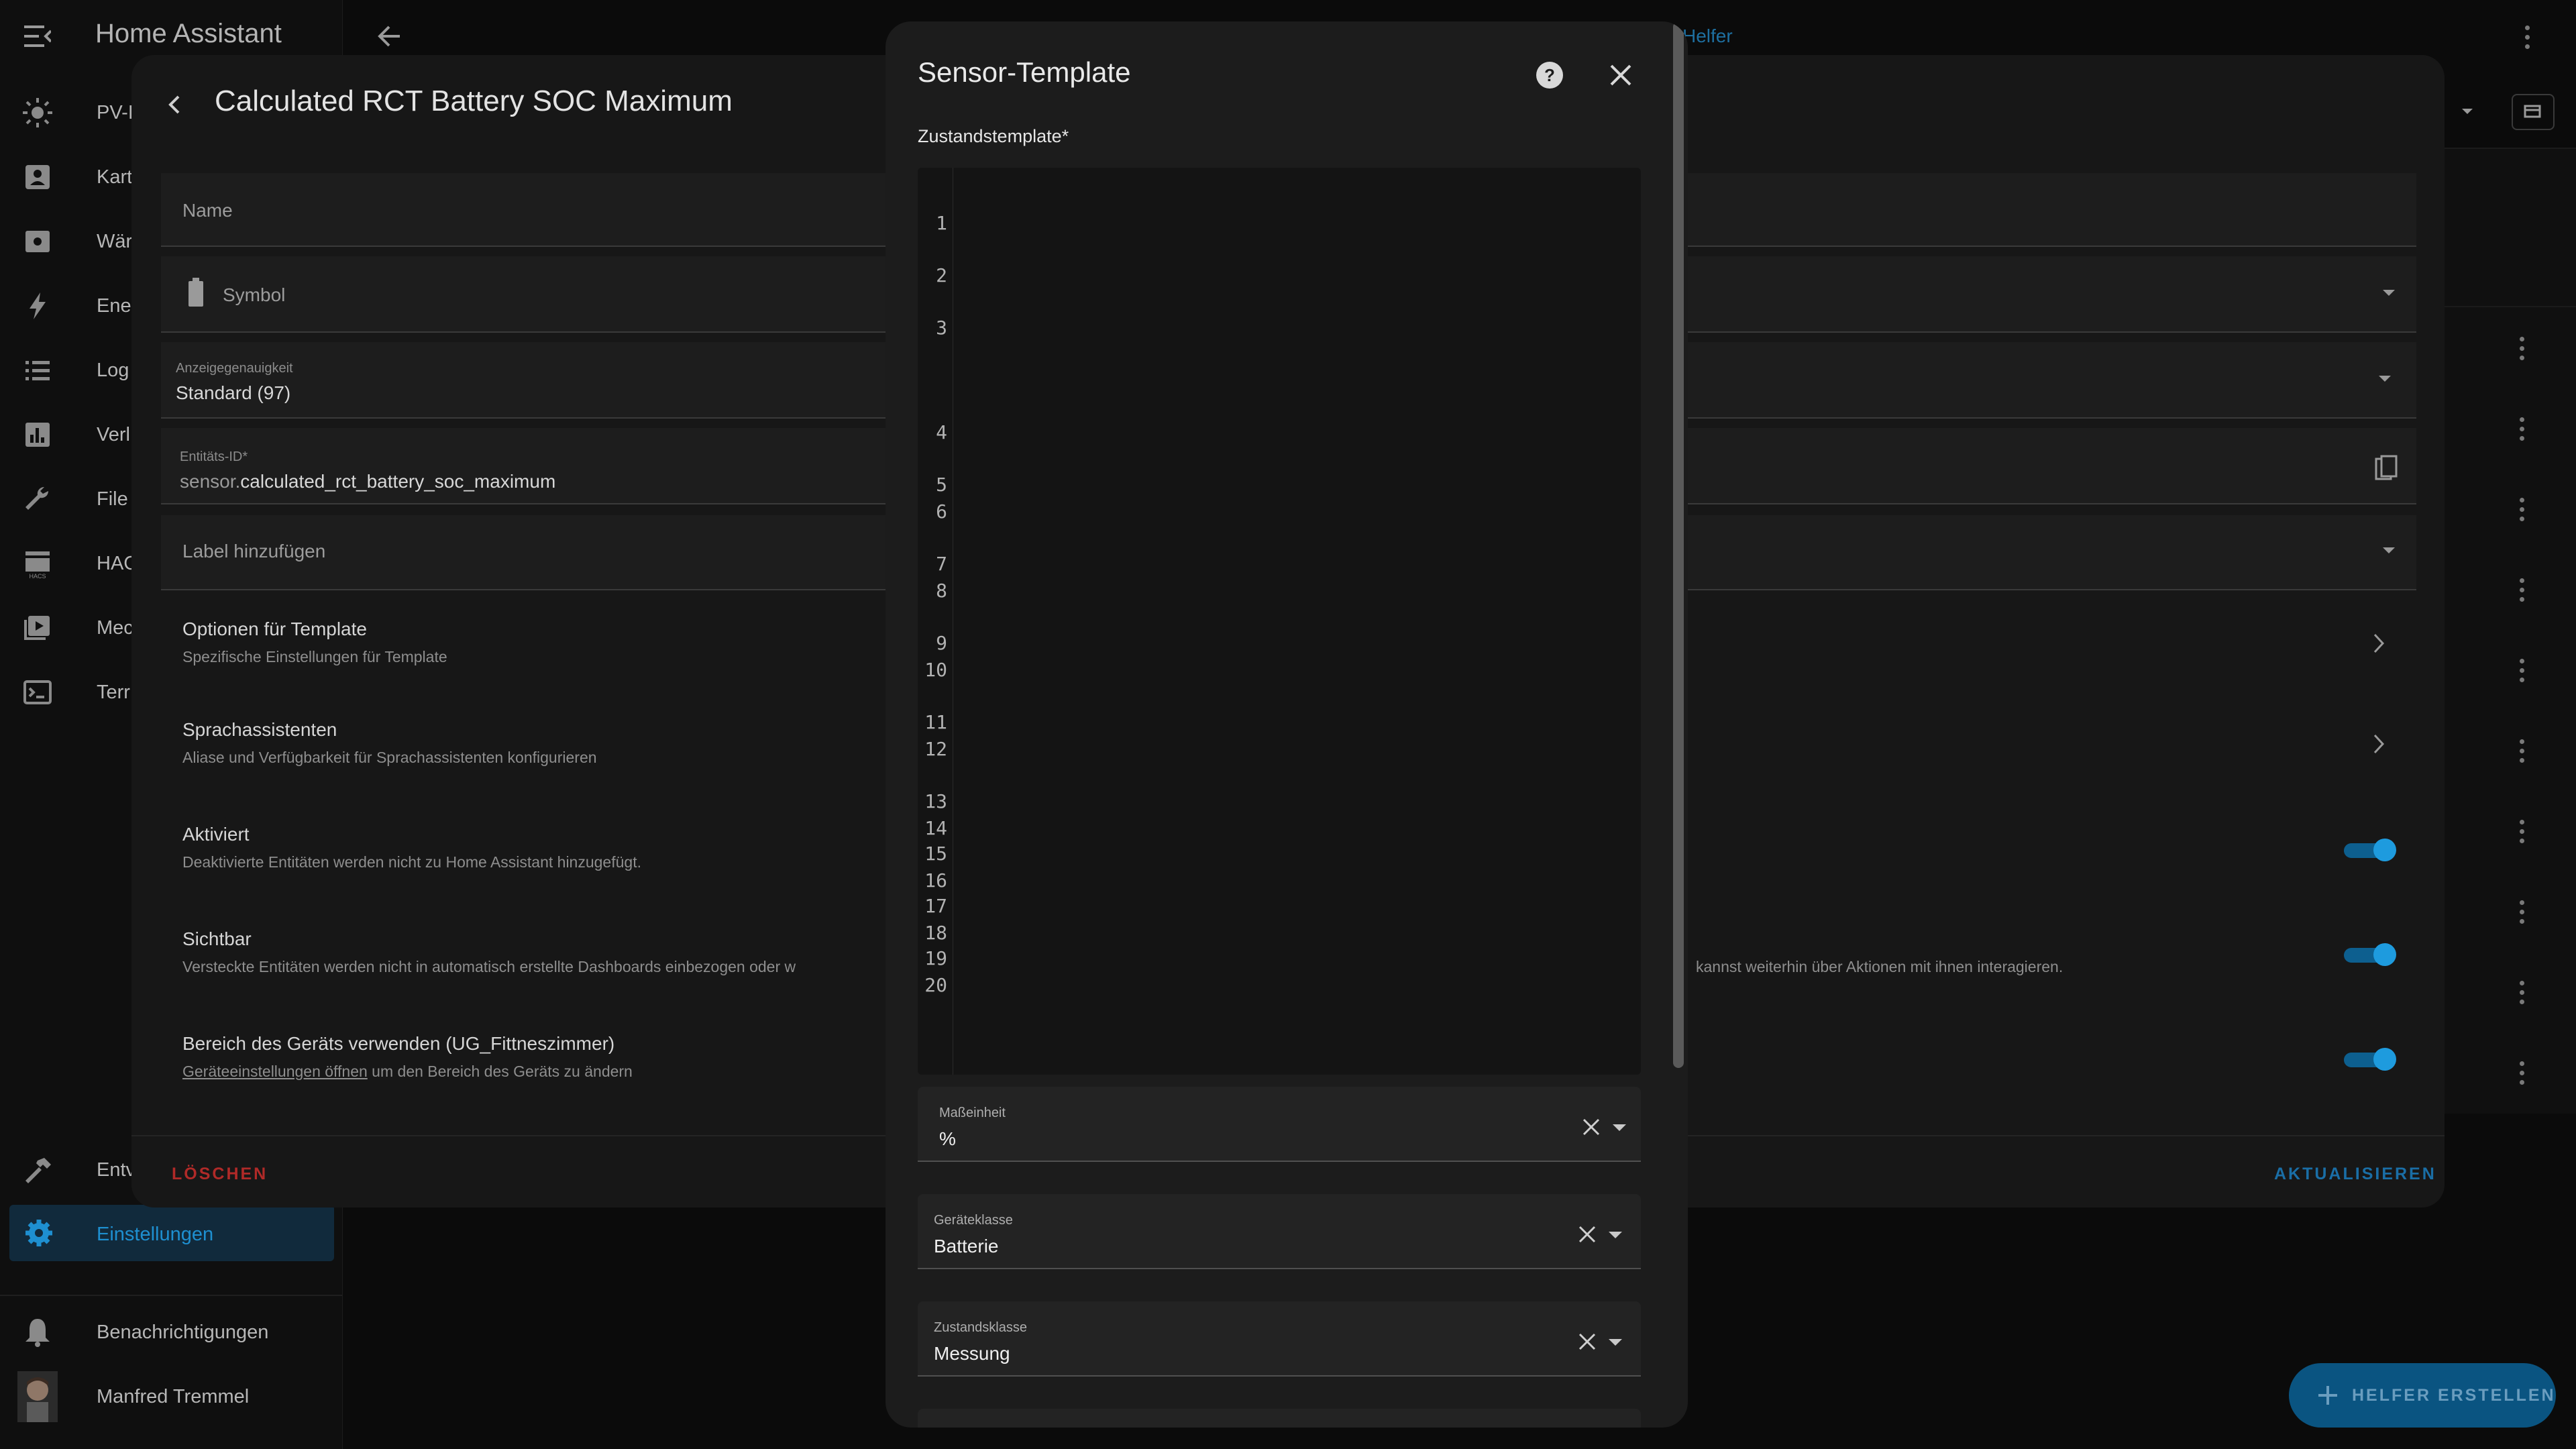 This screenshot has width=2576, height=1449. I want to click on device-settings-link: Geräteeinstellungen öffnen, so click(275, 1071).